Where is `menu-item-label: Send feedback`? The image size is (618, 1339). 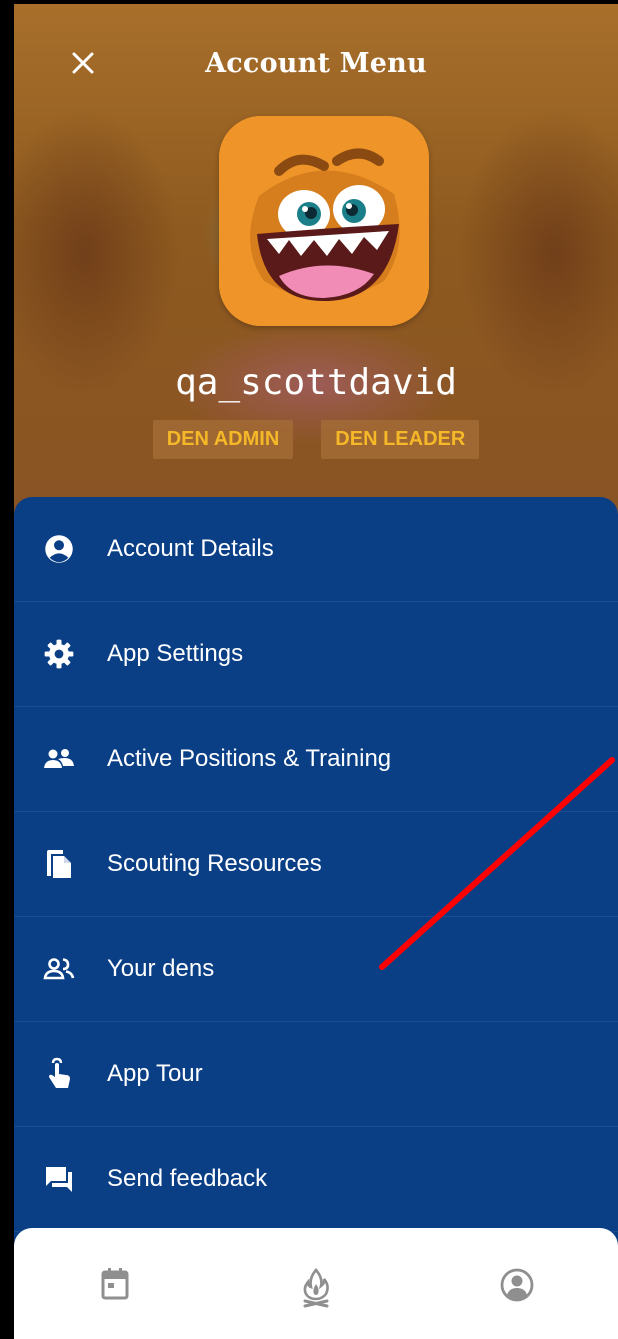
menu-item-label: Send feedback is located at coordinates (187, 1178).